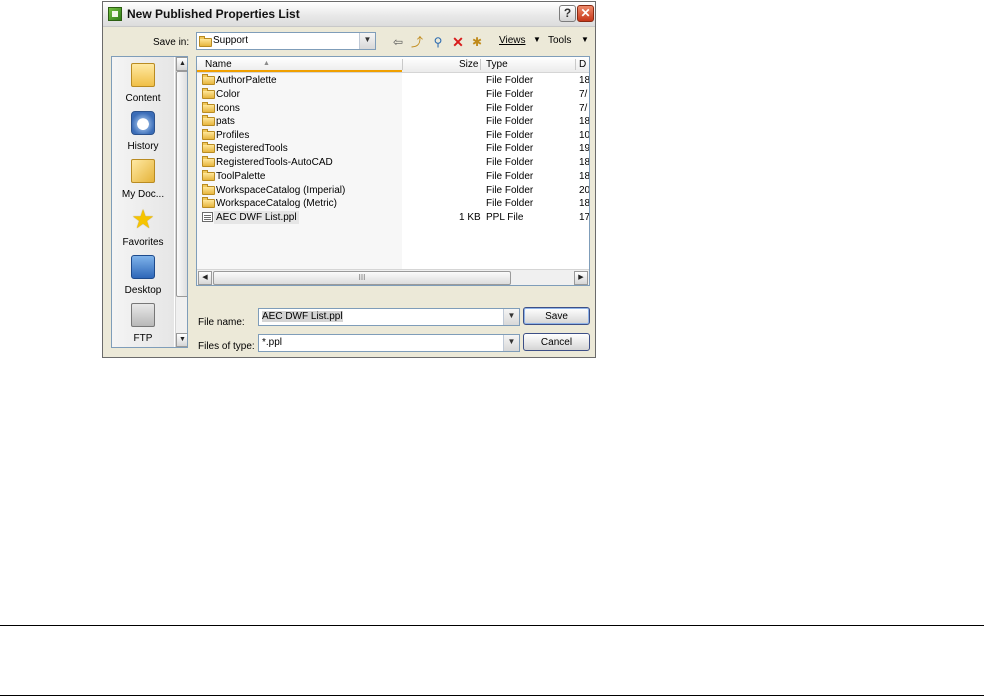 The width and height of the screenshot is (984, 698). I want to click on file-type-label: Files of type:, so click(226, 346).